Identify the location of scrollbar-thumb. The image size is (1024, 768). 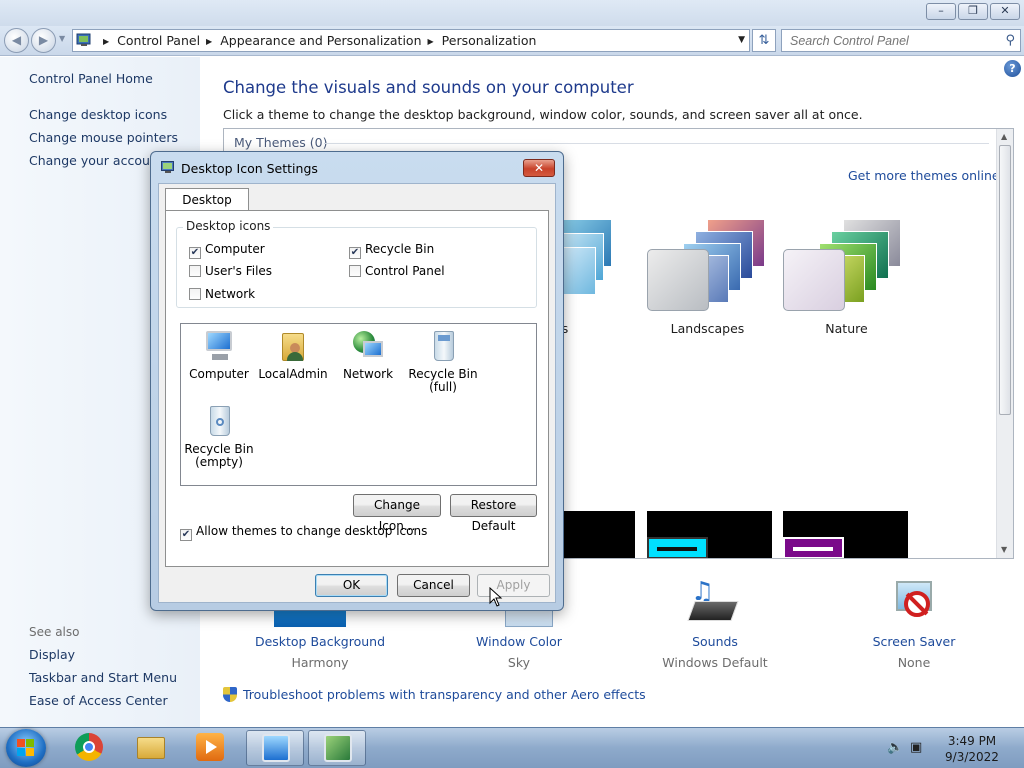
(1005, 280).